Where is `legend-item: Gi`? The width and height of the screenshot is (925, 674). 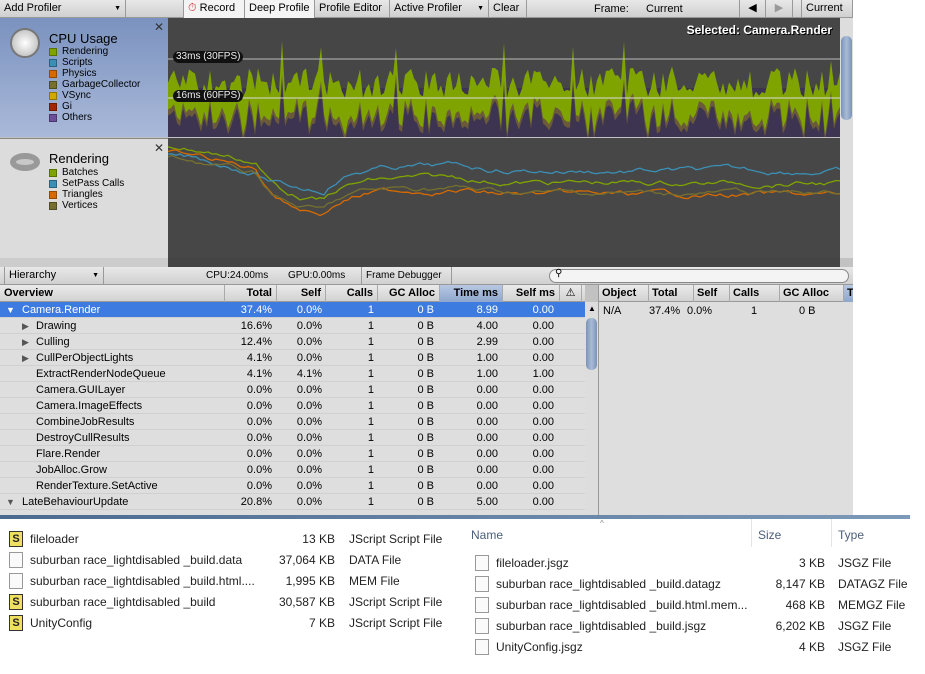 legend-item: Gi is located at coordinates (94, 106).